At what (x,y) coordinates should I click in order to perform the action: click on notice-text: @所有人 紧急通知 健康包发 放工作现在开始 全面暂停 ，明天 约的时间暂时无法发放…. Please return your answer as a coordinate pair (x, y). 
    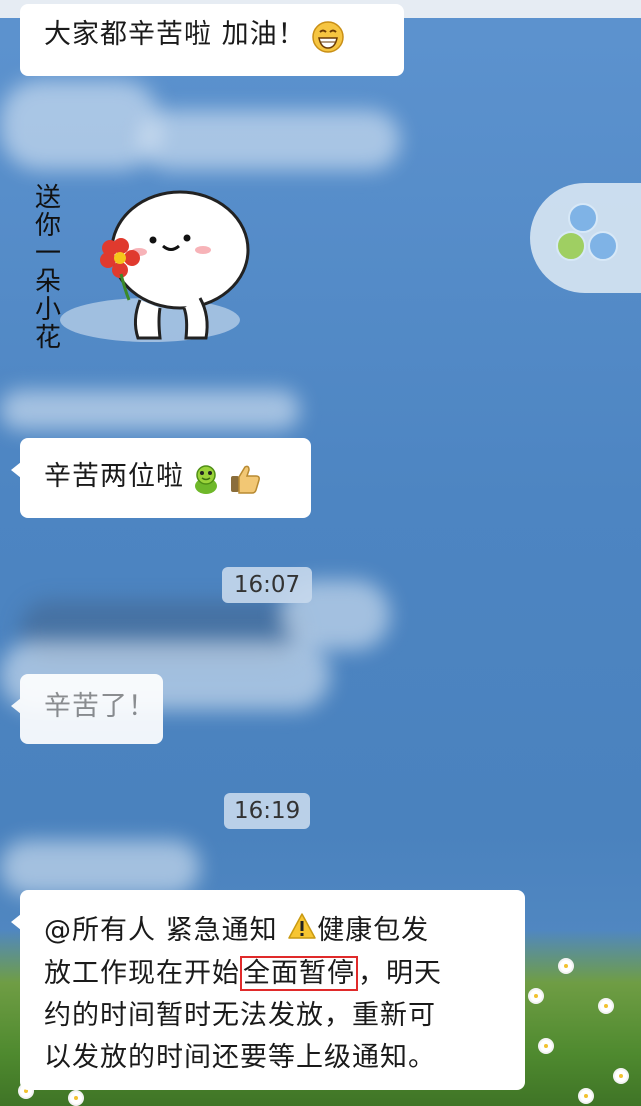
    Looking at the image, I should click on (276, 994).